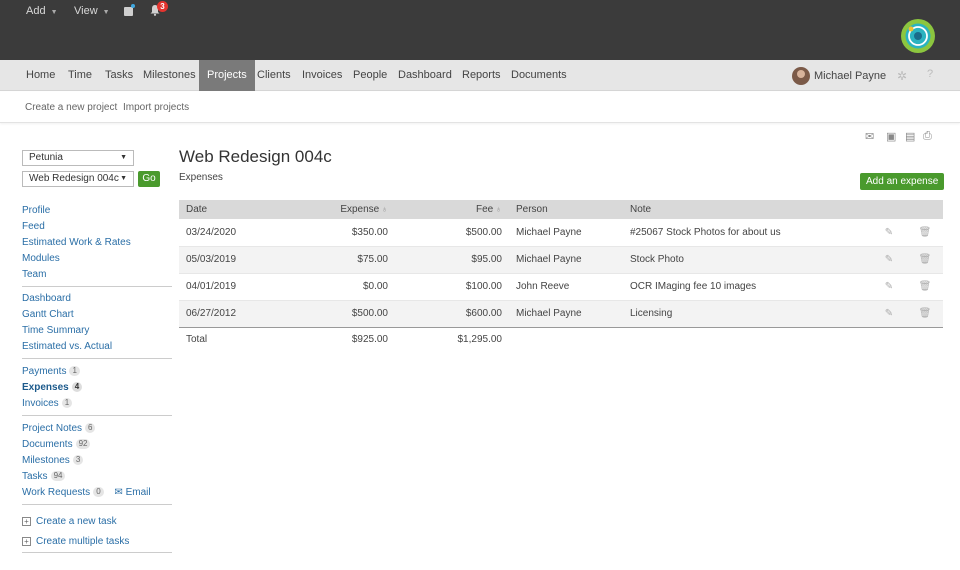 This screenshot has height=570, width=960. Describe the element at coordinates (156, 107) in the screenshot. I see `import-projects-link: Import projects` at that location.